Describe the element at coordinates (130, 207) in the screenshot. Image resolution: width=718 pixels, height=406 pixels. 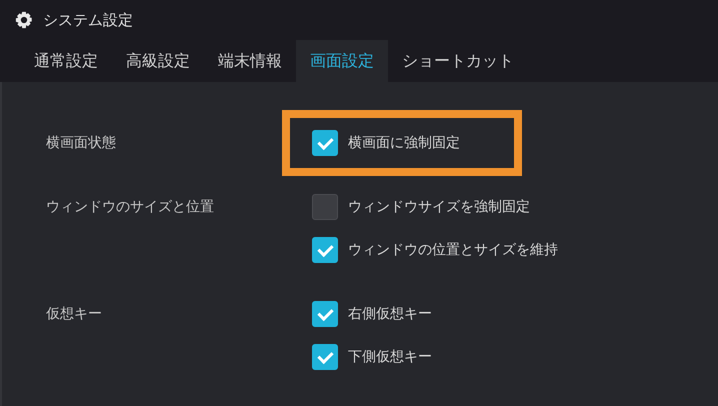
I see `setting-label: ウィンドウのサイズと位置` at that location.